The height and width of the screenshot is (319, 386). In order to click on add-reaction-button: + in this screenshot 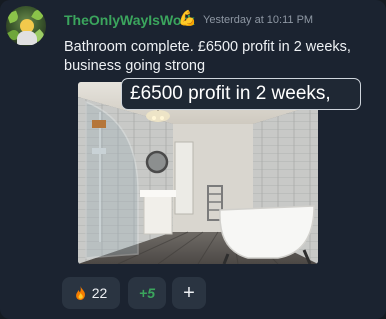, I will do `click(189, 293)`.